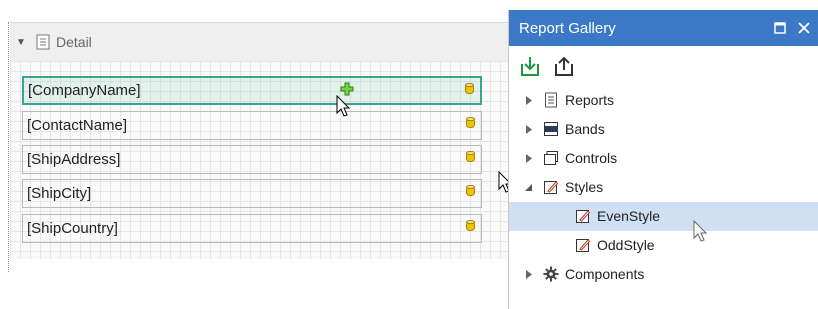  Describe the element at coordinates (663, 66) in the screenshot. I see `gallery-toolbar` at that location.